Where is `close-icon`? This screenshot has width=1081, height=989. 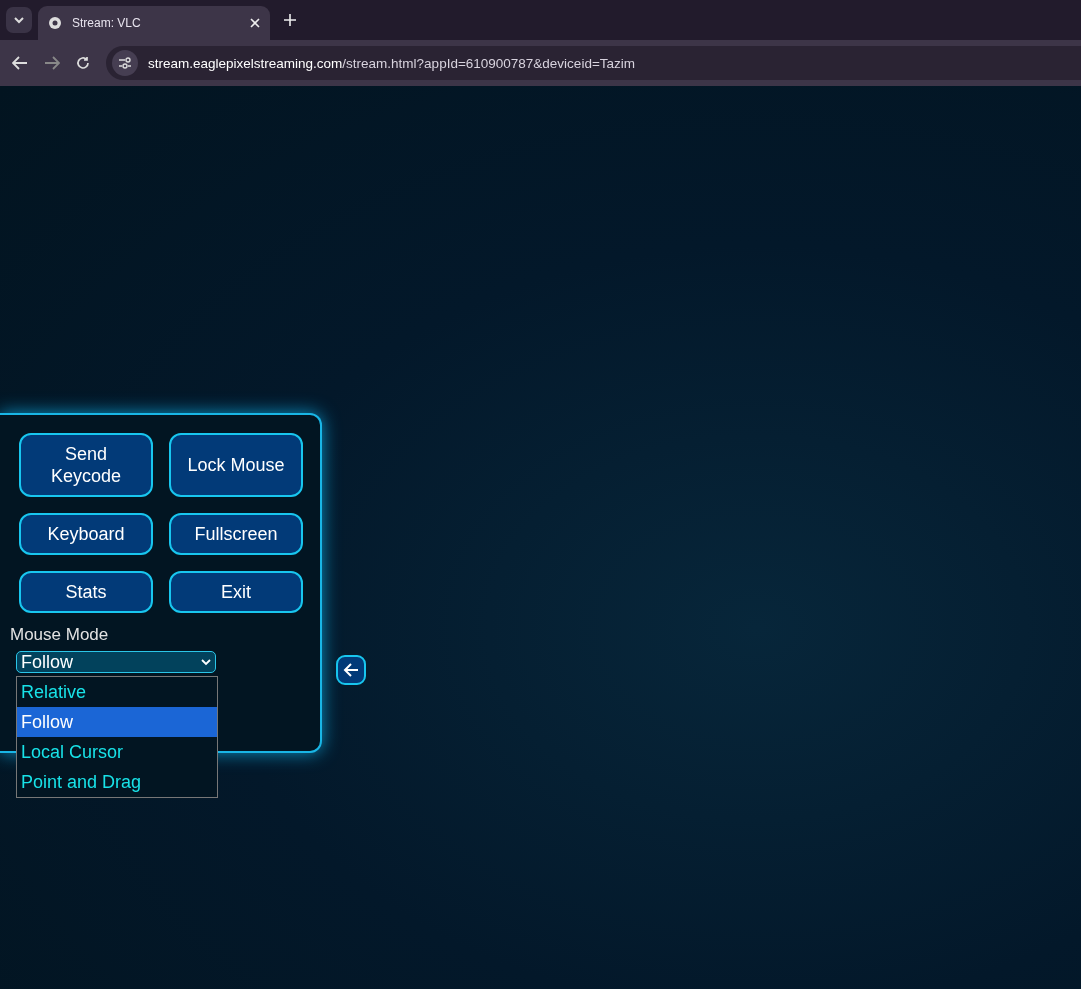
close-icon is located at coordinates (255, 23).